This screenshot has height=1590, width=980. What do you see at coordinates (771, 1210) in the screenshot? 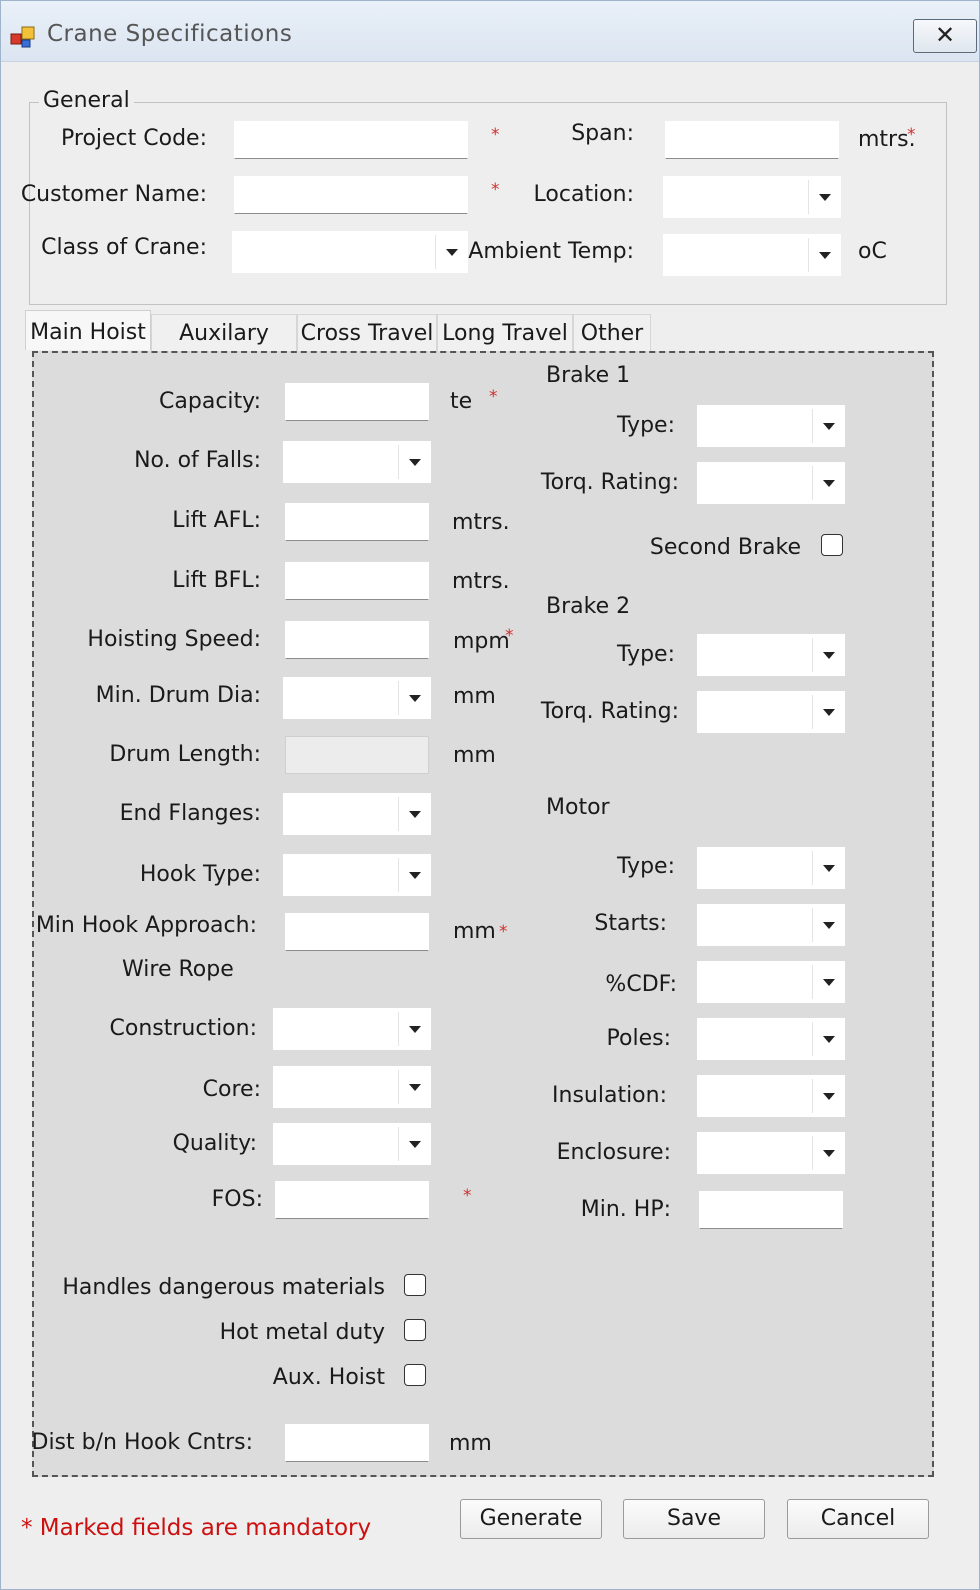
I see `min-hp-input` at bounding box center [771, 1210].